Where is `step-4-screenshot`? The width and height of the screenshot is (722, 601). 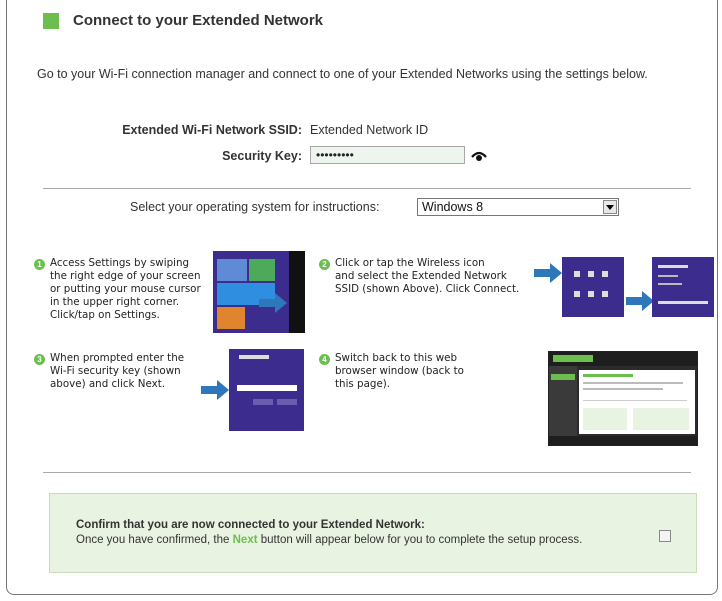 step-4-screenshot is located at coordinates (623, 398).